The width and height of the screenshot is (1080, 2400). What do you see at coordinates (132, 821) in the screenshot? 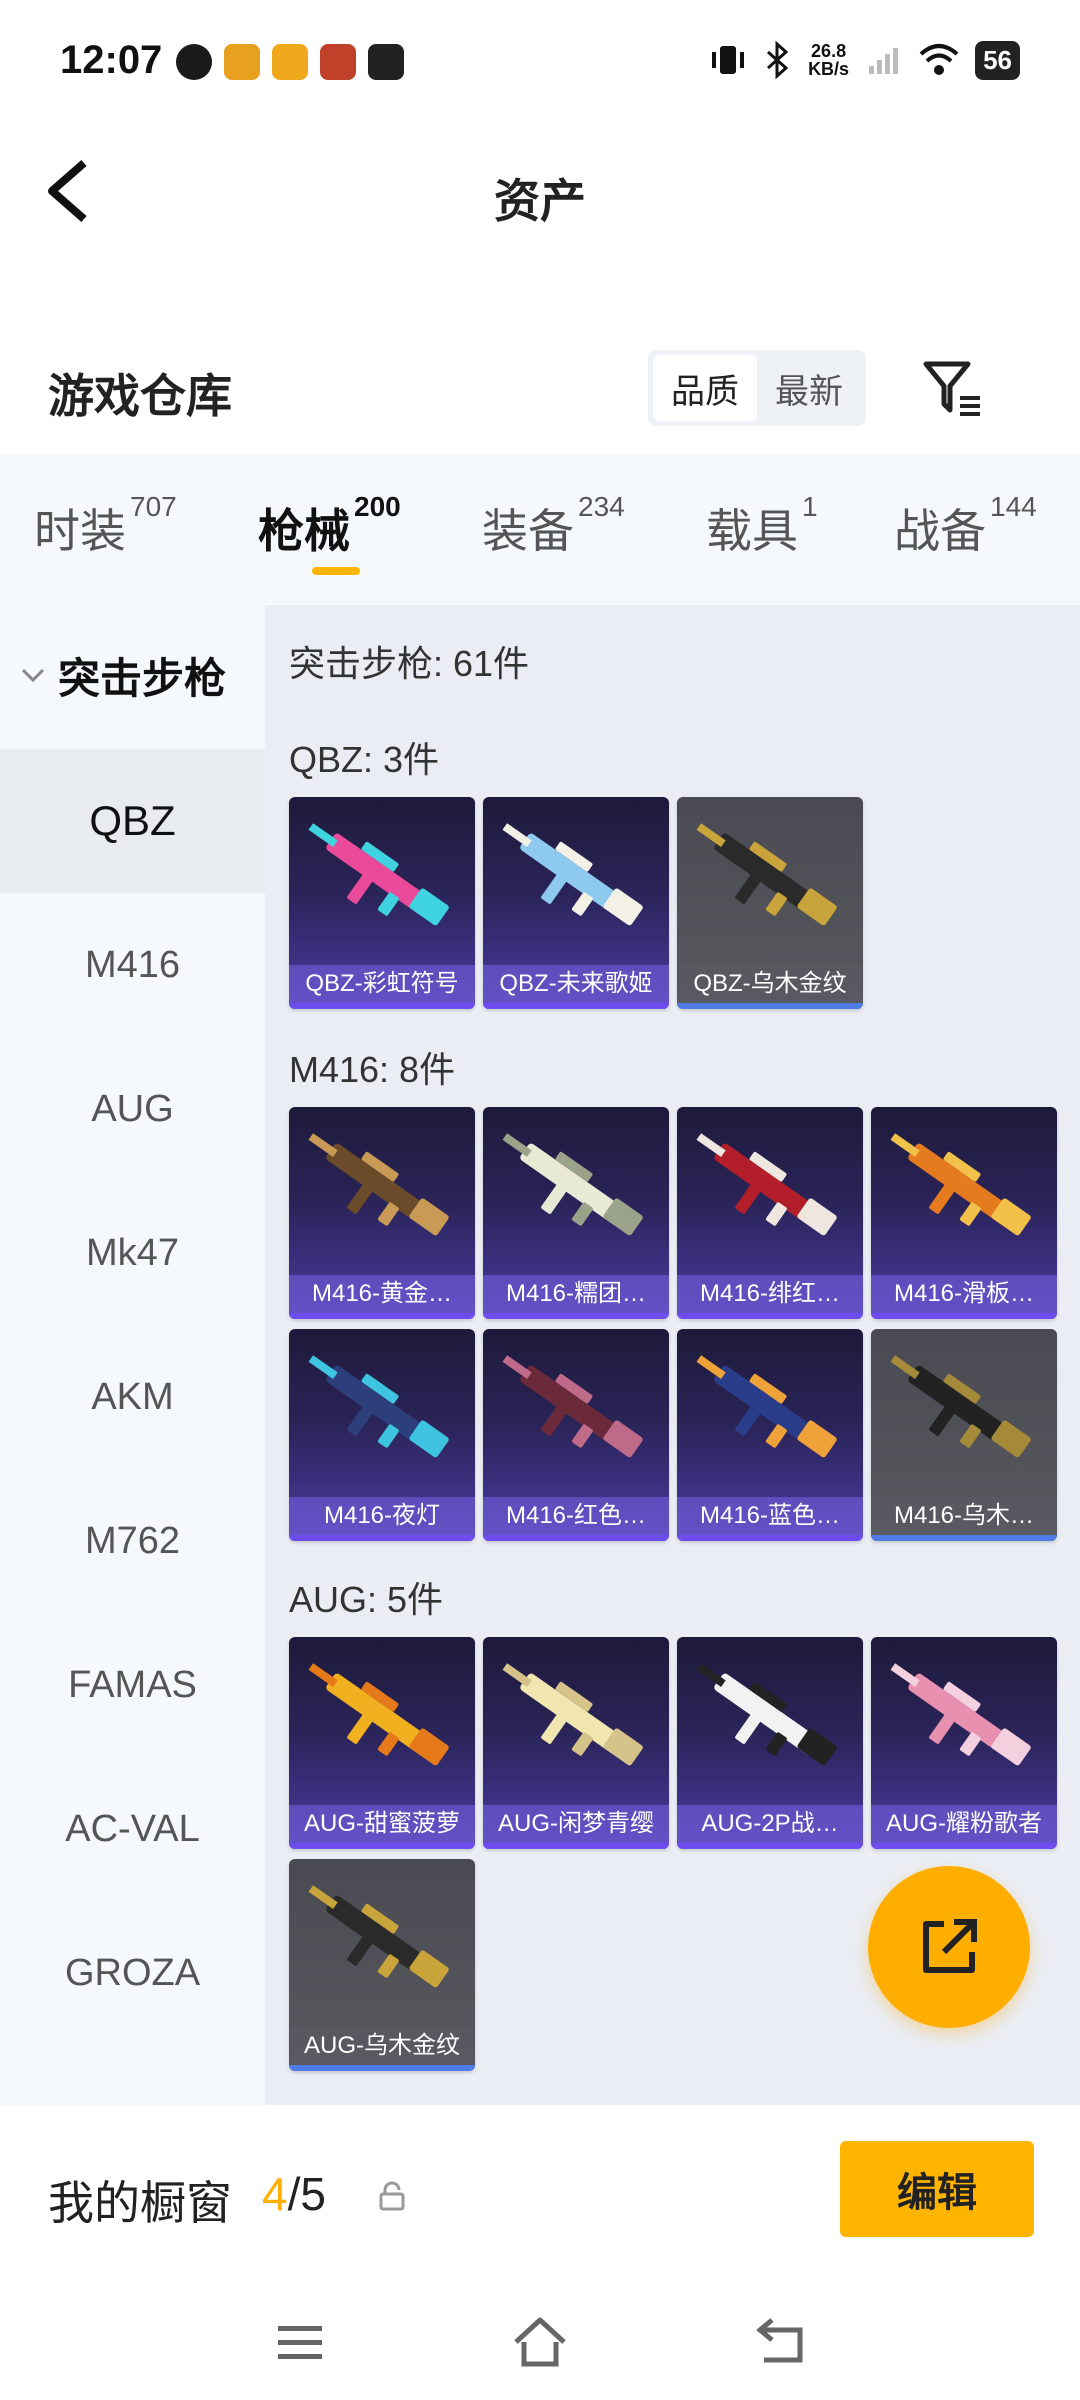
I see `sidebar-item-qbz: QBZ` at bounding box center [132, 821].